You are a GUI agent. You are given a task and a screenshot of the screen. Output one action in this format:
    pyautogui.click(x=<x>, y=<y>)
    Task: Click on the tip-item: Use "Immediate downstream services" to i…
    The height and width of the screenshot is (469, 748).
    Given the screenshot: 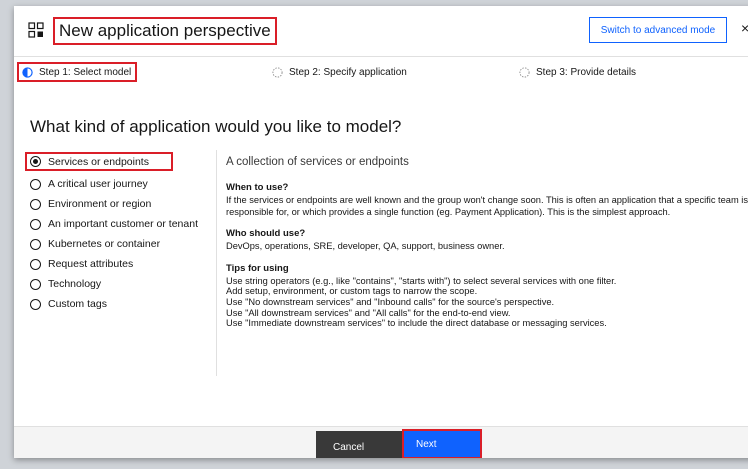 What is the action you would take?
    pyautogui.click(x=416, y=323)
    